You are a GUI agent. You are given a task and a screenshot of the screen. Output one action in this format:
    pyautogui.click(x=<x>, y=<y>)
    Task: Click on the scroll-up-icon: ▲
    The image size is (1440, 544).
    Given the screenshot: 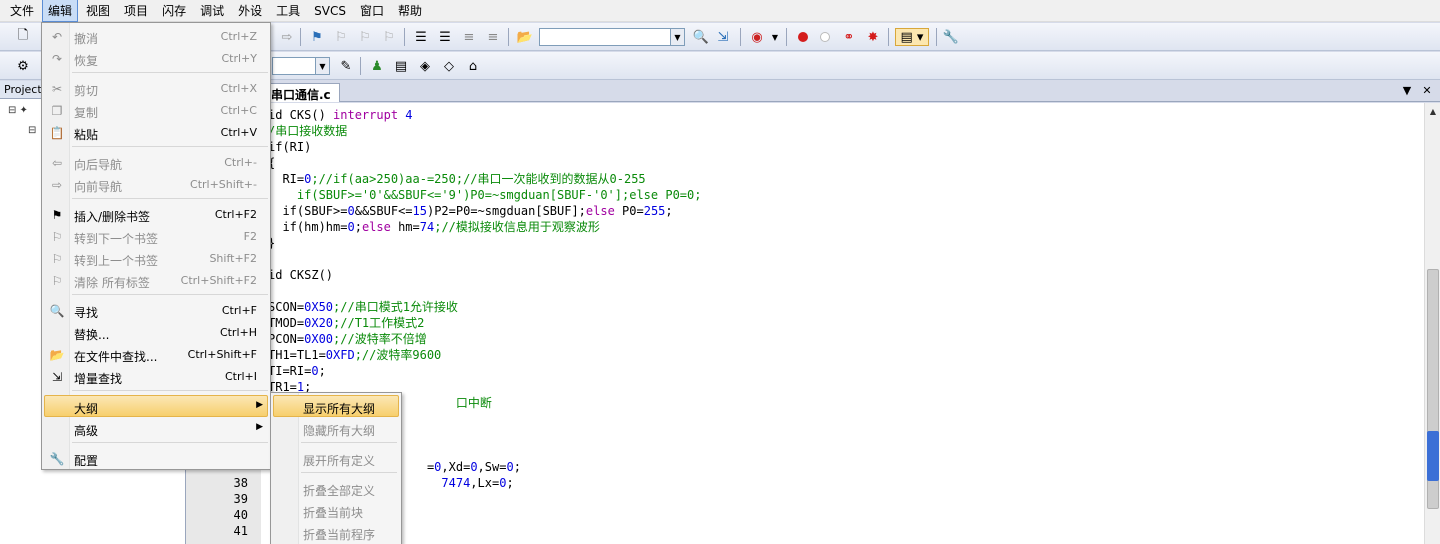 What is the action you would take?
    pyautogui.click(x=1432, y=111)
    